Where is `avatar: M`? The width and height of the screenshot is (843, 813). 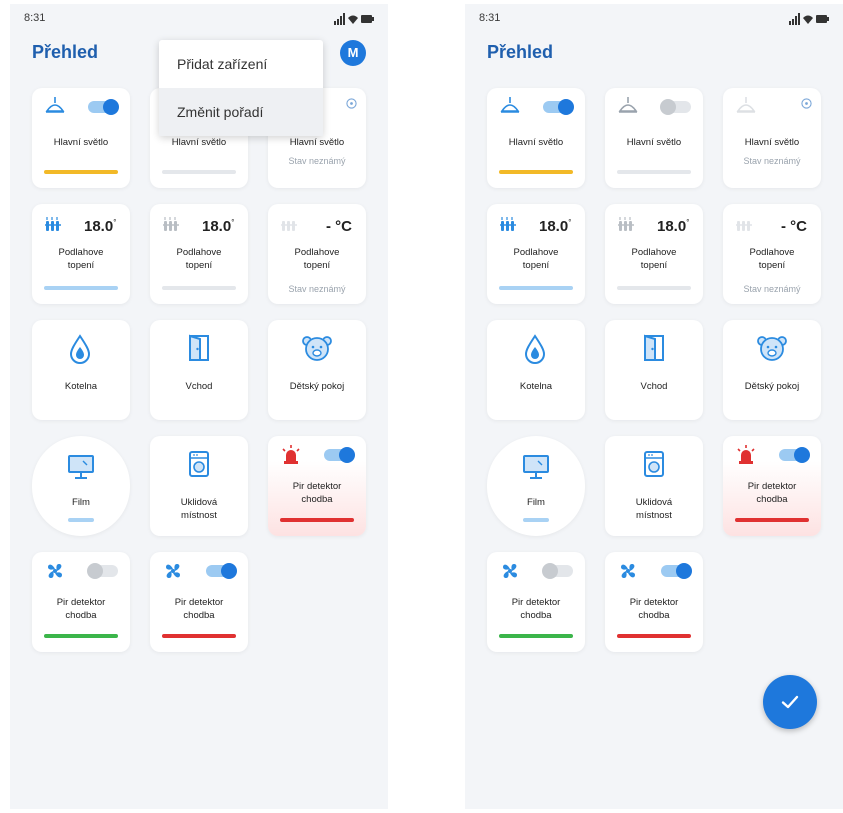
avatar: M is located at coordinates (353, 53).